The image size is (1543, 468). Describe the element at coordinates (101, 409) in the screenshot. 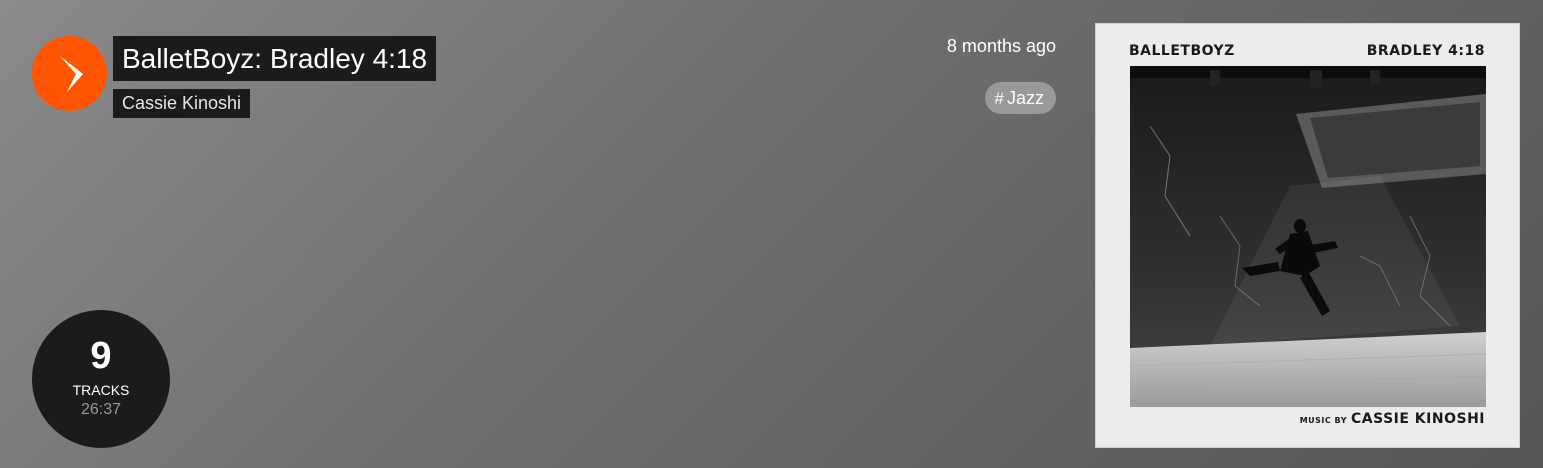

I see `total-duration: 26:37` at that location.